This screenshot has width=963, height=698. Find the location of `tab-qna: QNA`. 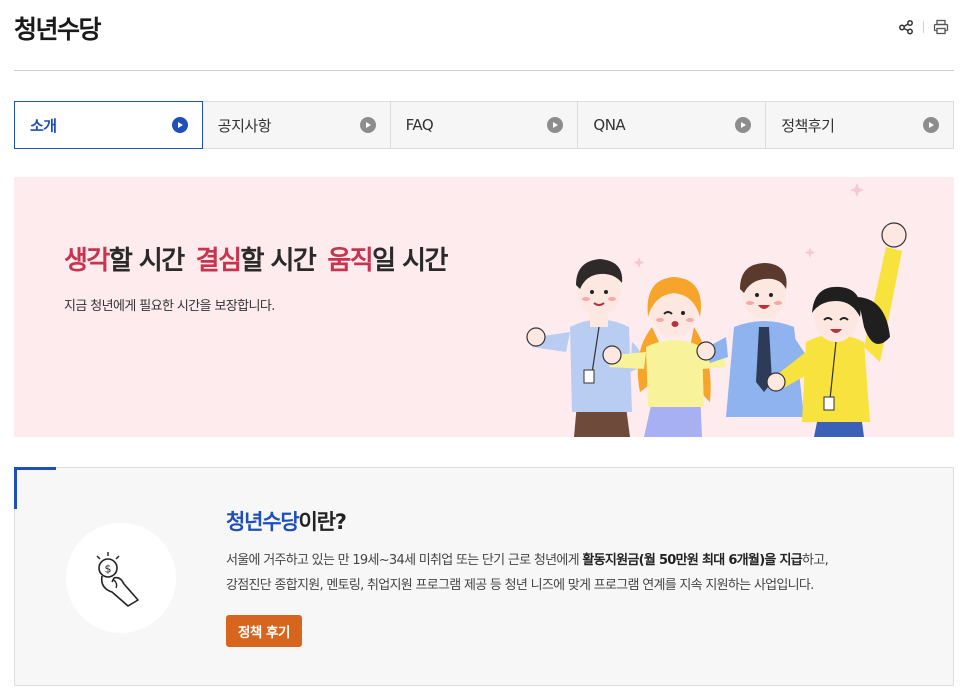

tab-qna: QNA is located at coordinates (672, 125).